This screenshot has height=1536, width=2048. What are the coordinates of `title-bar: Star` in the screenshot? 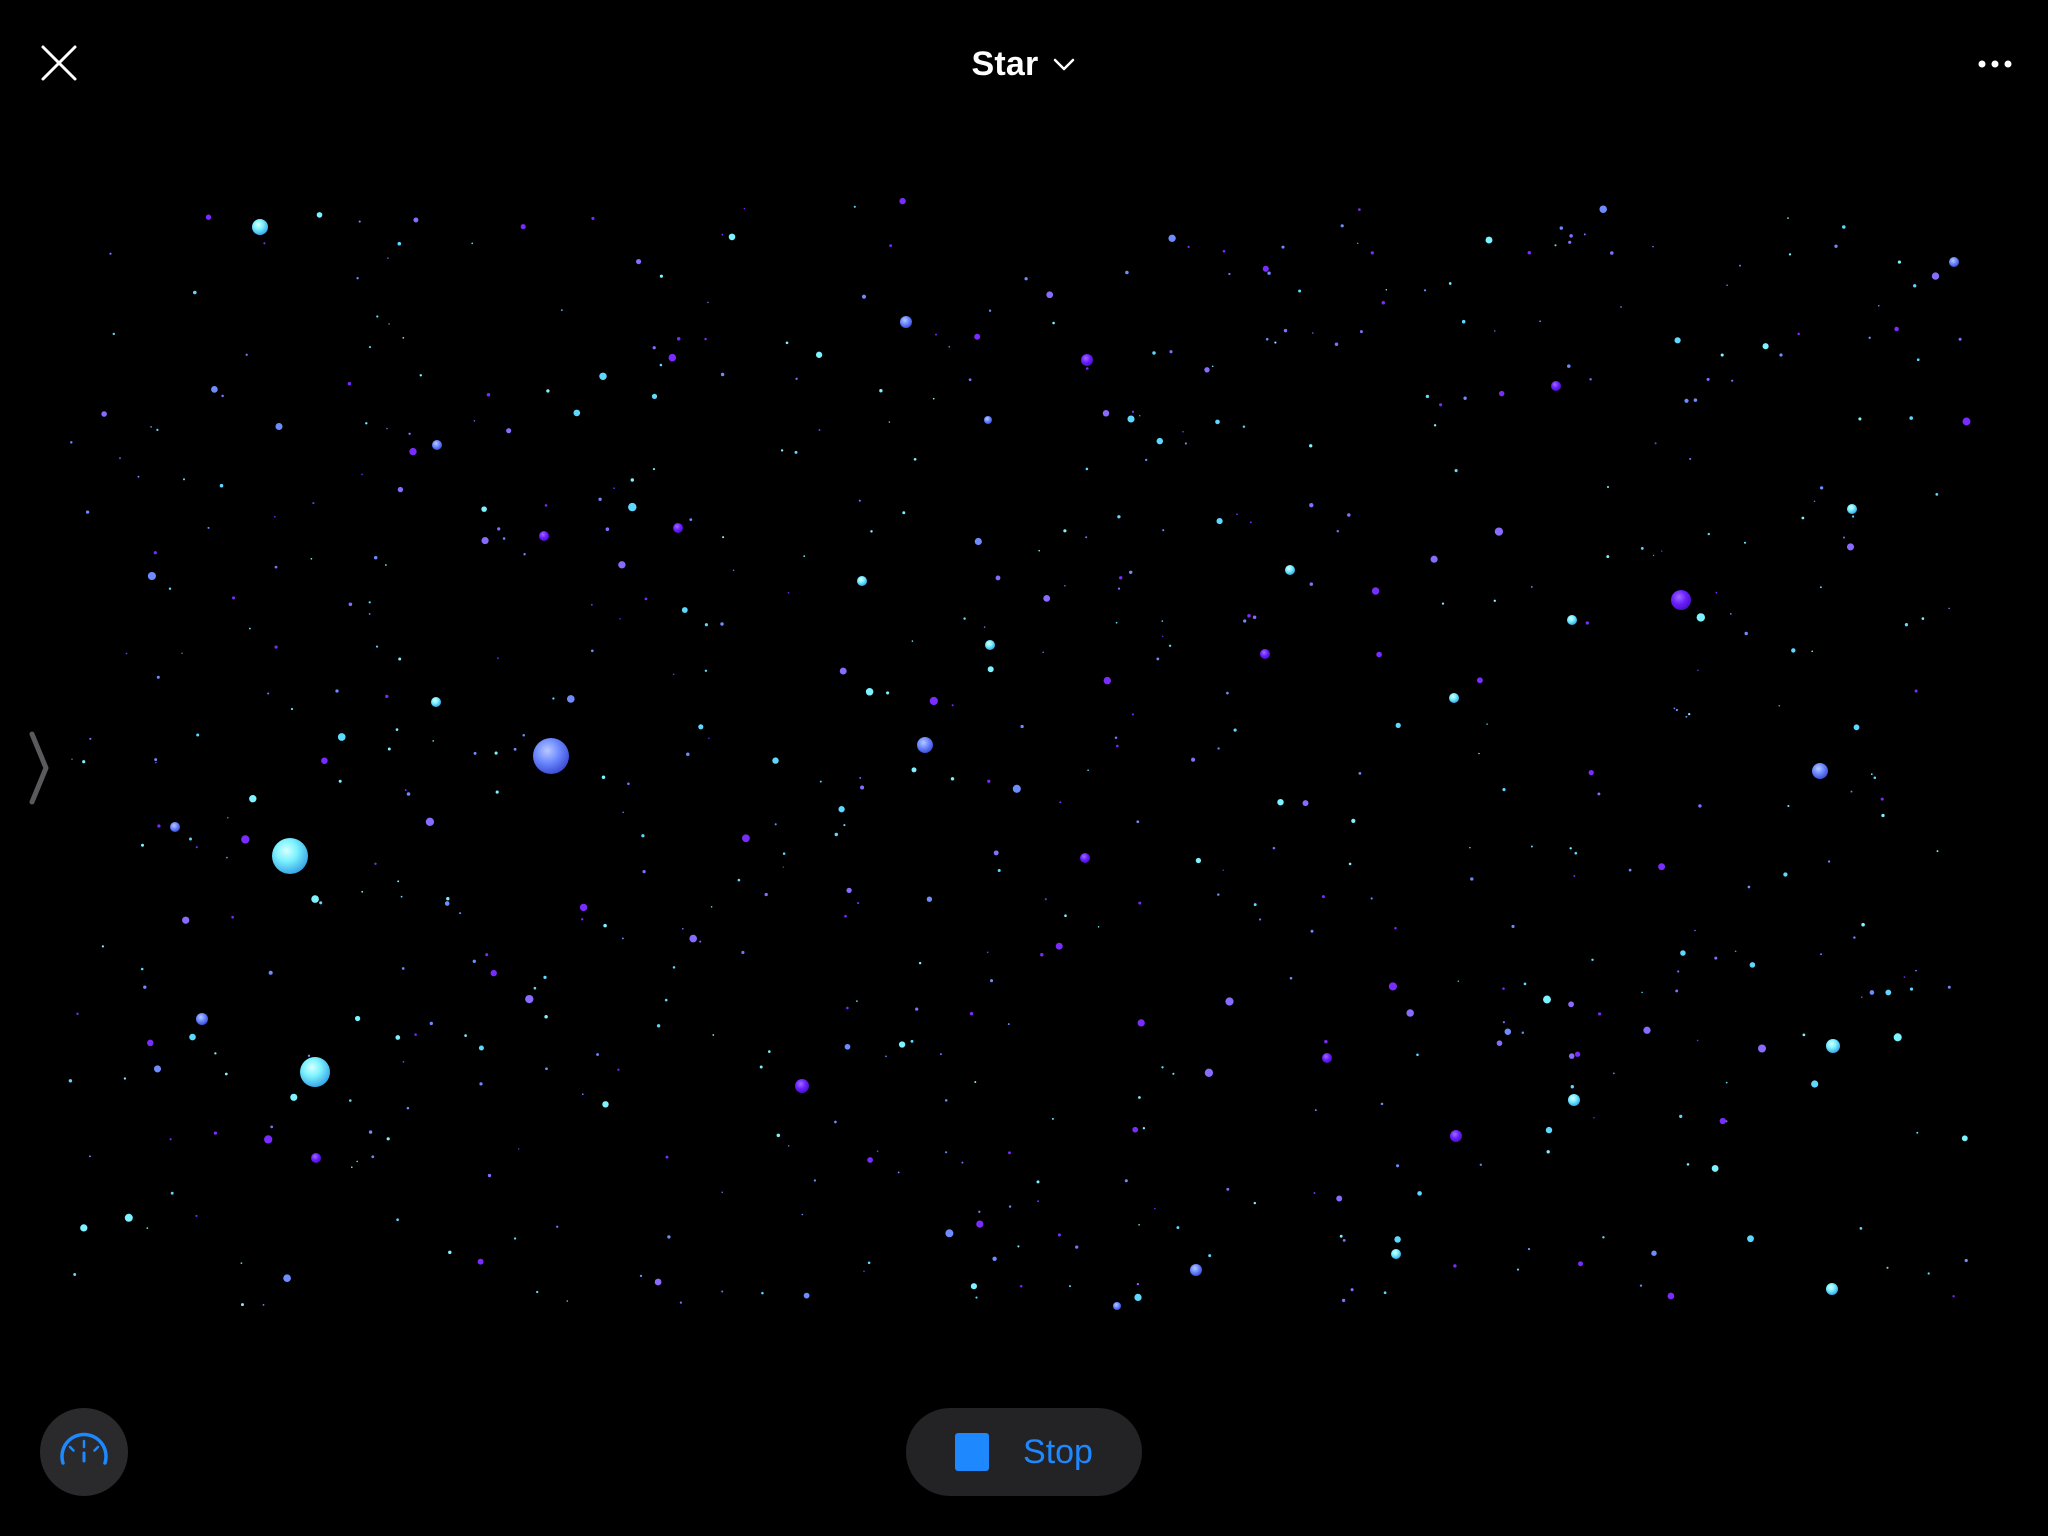 It's located at (1024, 64).